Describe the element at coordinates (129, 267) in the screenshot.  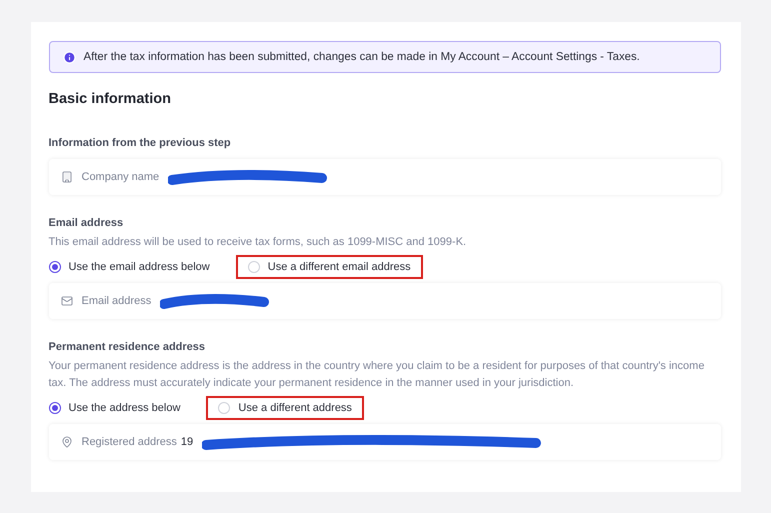
I see `radio-option: Use the email address below` at that location.